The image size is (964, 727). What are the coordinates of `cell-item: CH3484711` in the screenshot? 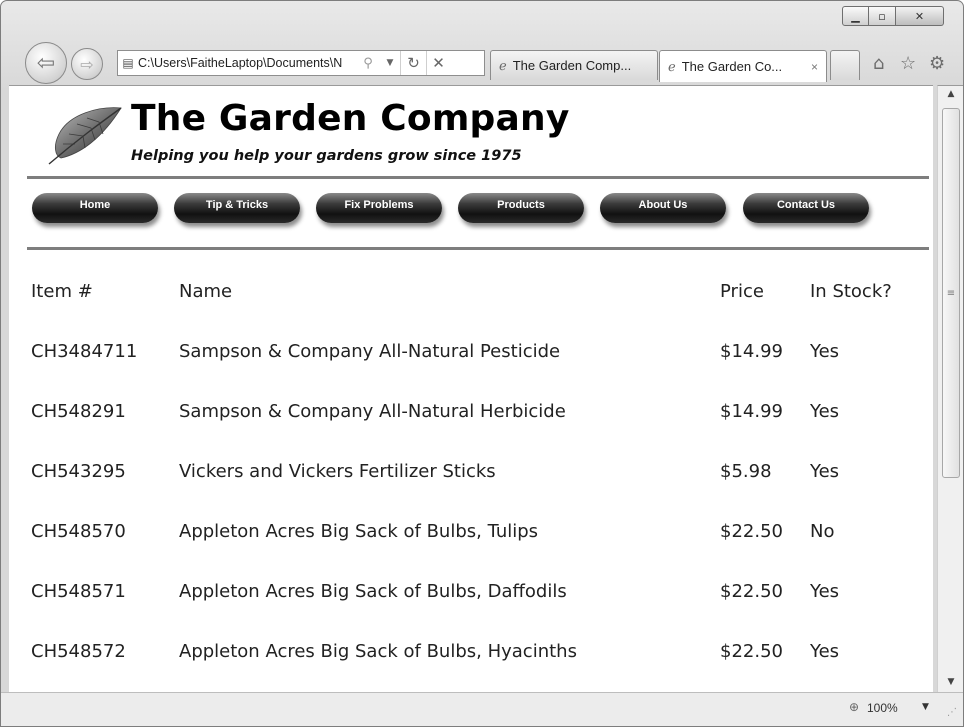 It's located at (84, 351).